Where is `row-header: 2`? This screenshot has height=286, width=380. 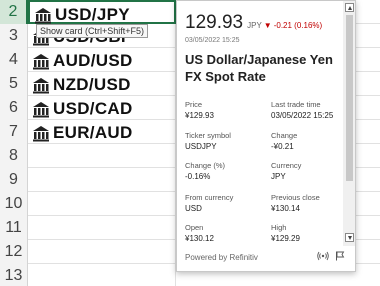
row-header: 2 is located at coordinates (14, 12).